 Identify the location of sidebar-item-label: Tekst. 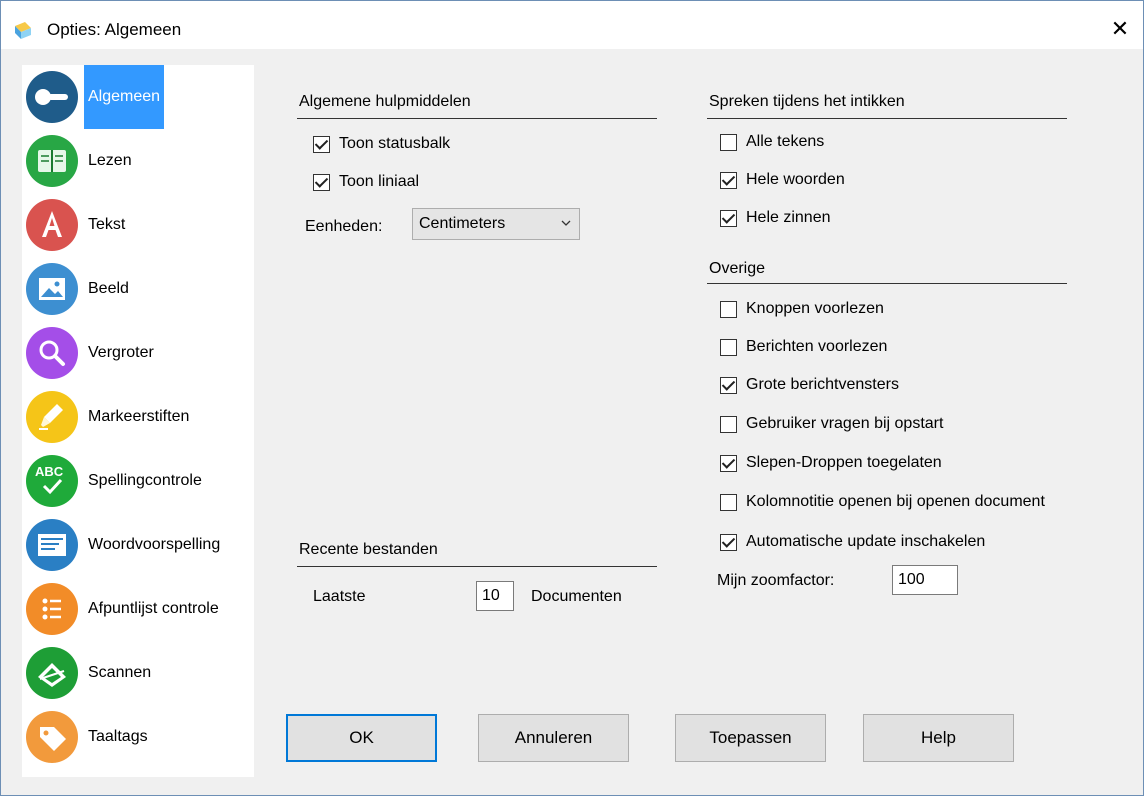
(107, 224).